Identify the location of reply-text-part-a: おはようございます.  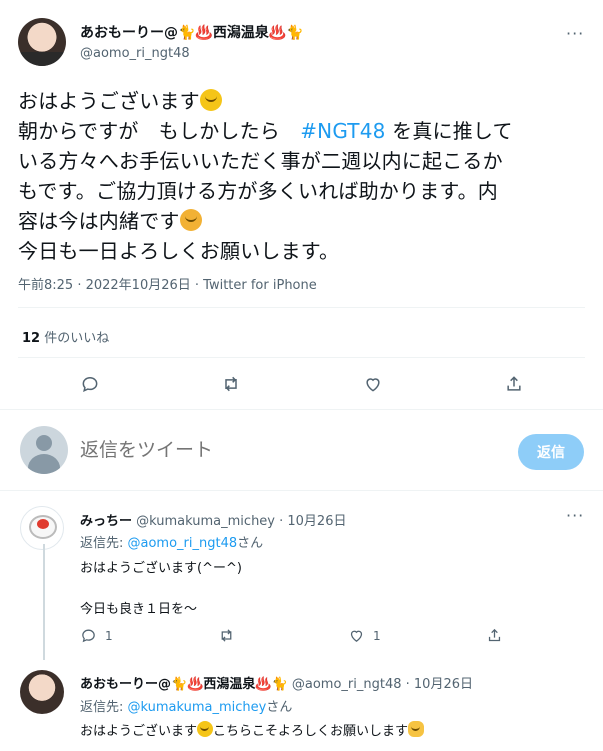
(139, 731).